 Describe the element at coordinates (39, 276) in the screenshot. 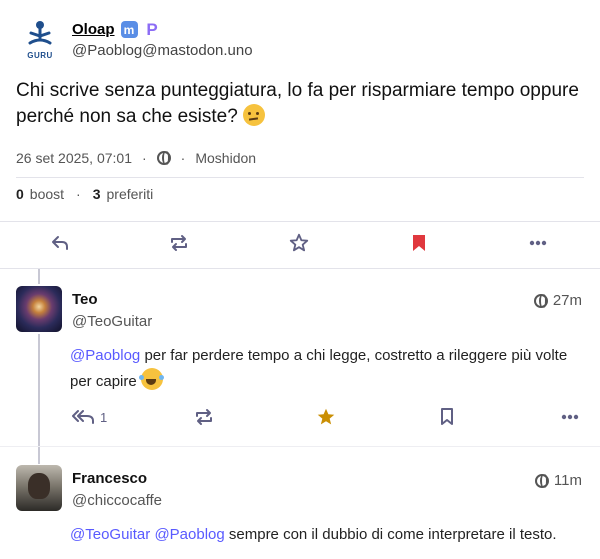

I see `thread-line` at that location.